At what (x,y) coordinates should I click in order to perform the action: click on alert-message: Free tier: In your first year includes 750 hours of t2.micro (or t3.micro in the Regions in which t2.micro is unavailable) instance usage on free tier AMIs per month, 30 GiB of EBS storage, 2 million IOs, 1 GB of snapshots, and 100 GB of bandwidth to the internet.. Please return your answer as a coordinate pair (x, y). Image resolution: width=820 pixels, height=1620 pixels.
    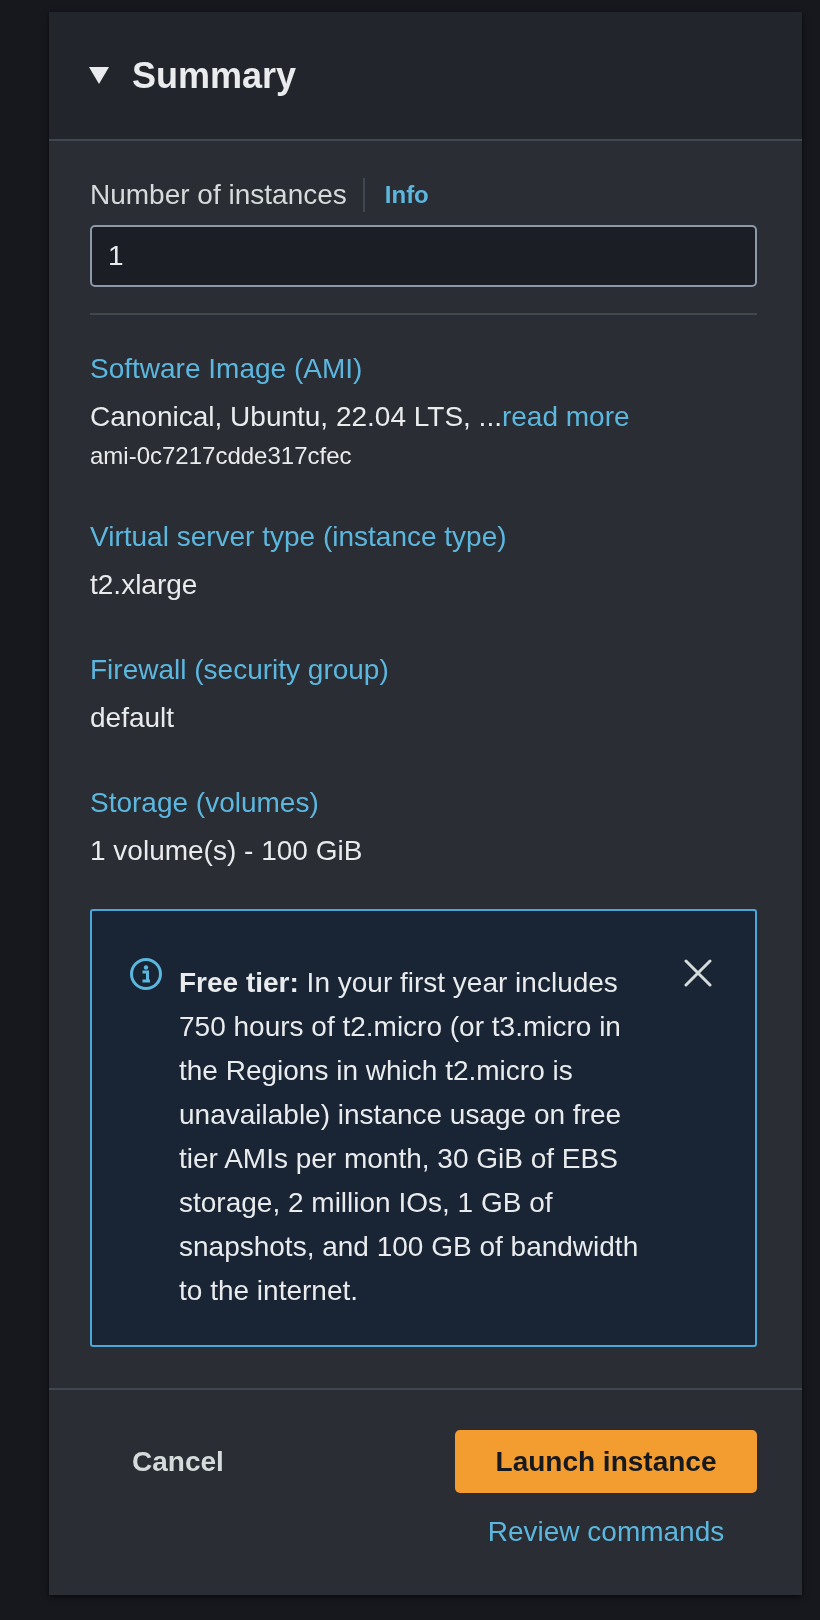
    Looking at the image, I should click on (409, 1137).